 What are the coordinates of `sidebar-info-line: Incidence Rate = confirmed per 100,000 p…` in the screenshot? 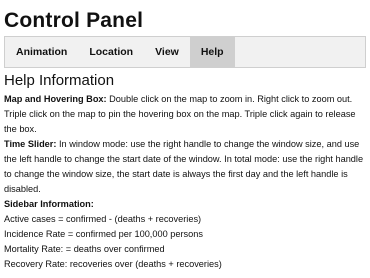 It's located at (103, 234).